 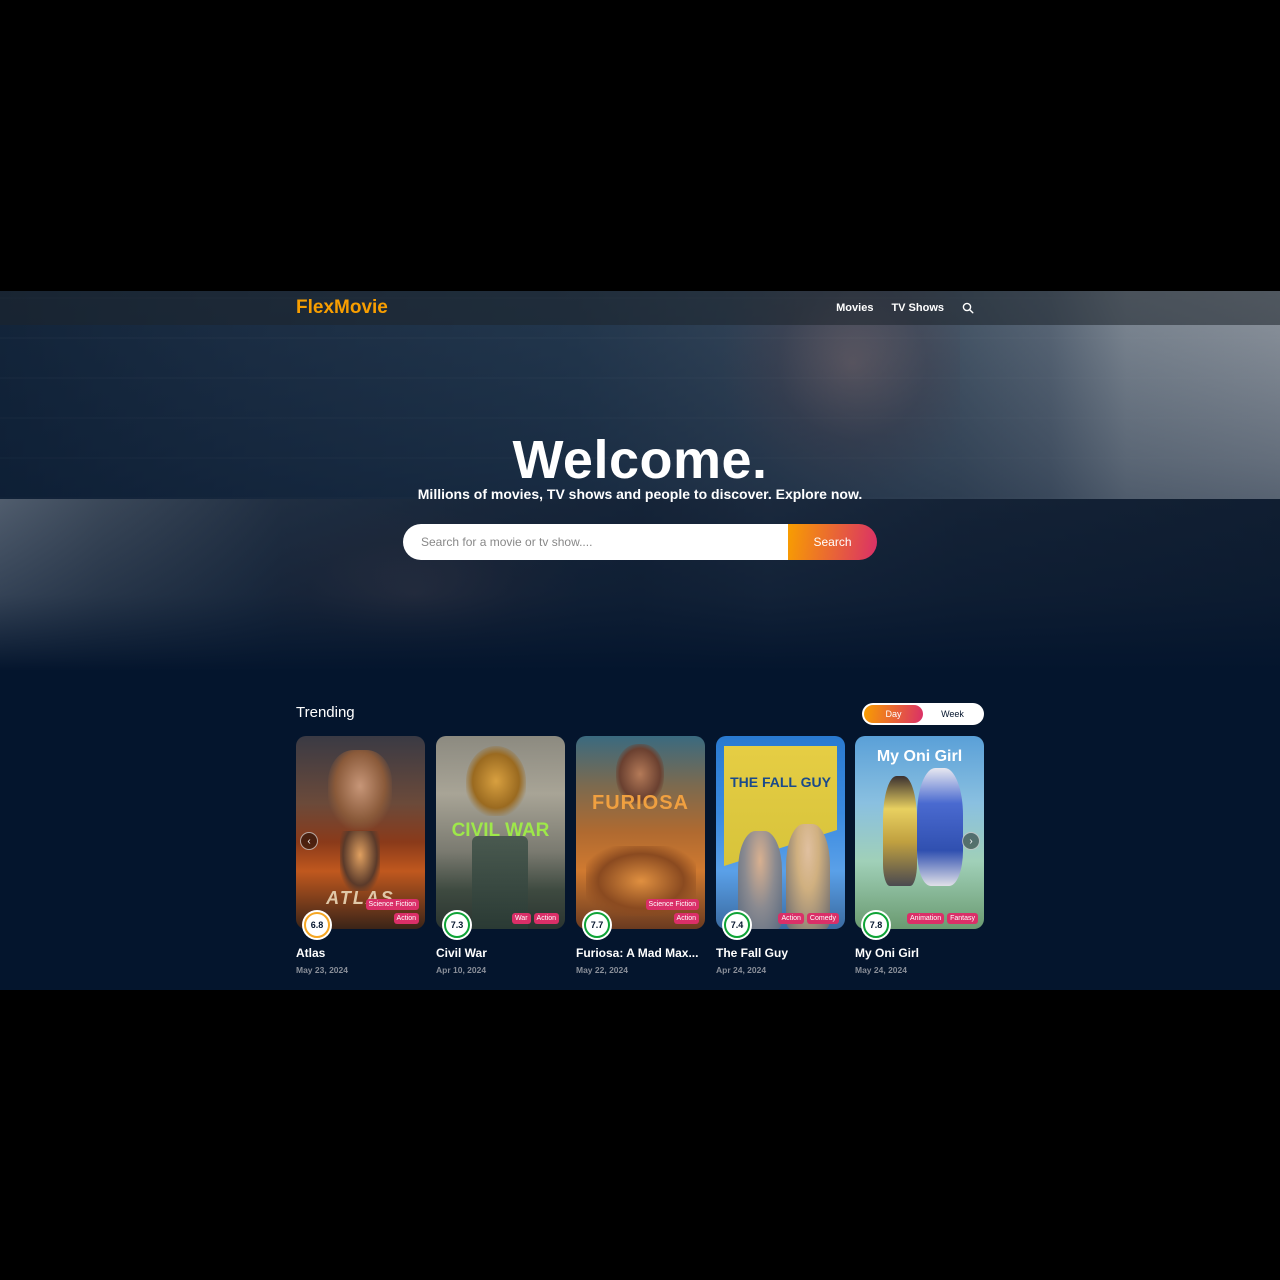 What do you see at coordinates (309, 841) in the screenshot?
I see `carousel-left-arrow-icon: ‹` at bounding box center [309, 841].